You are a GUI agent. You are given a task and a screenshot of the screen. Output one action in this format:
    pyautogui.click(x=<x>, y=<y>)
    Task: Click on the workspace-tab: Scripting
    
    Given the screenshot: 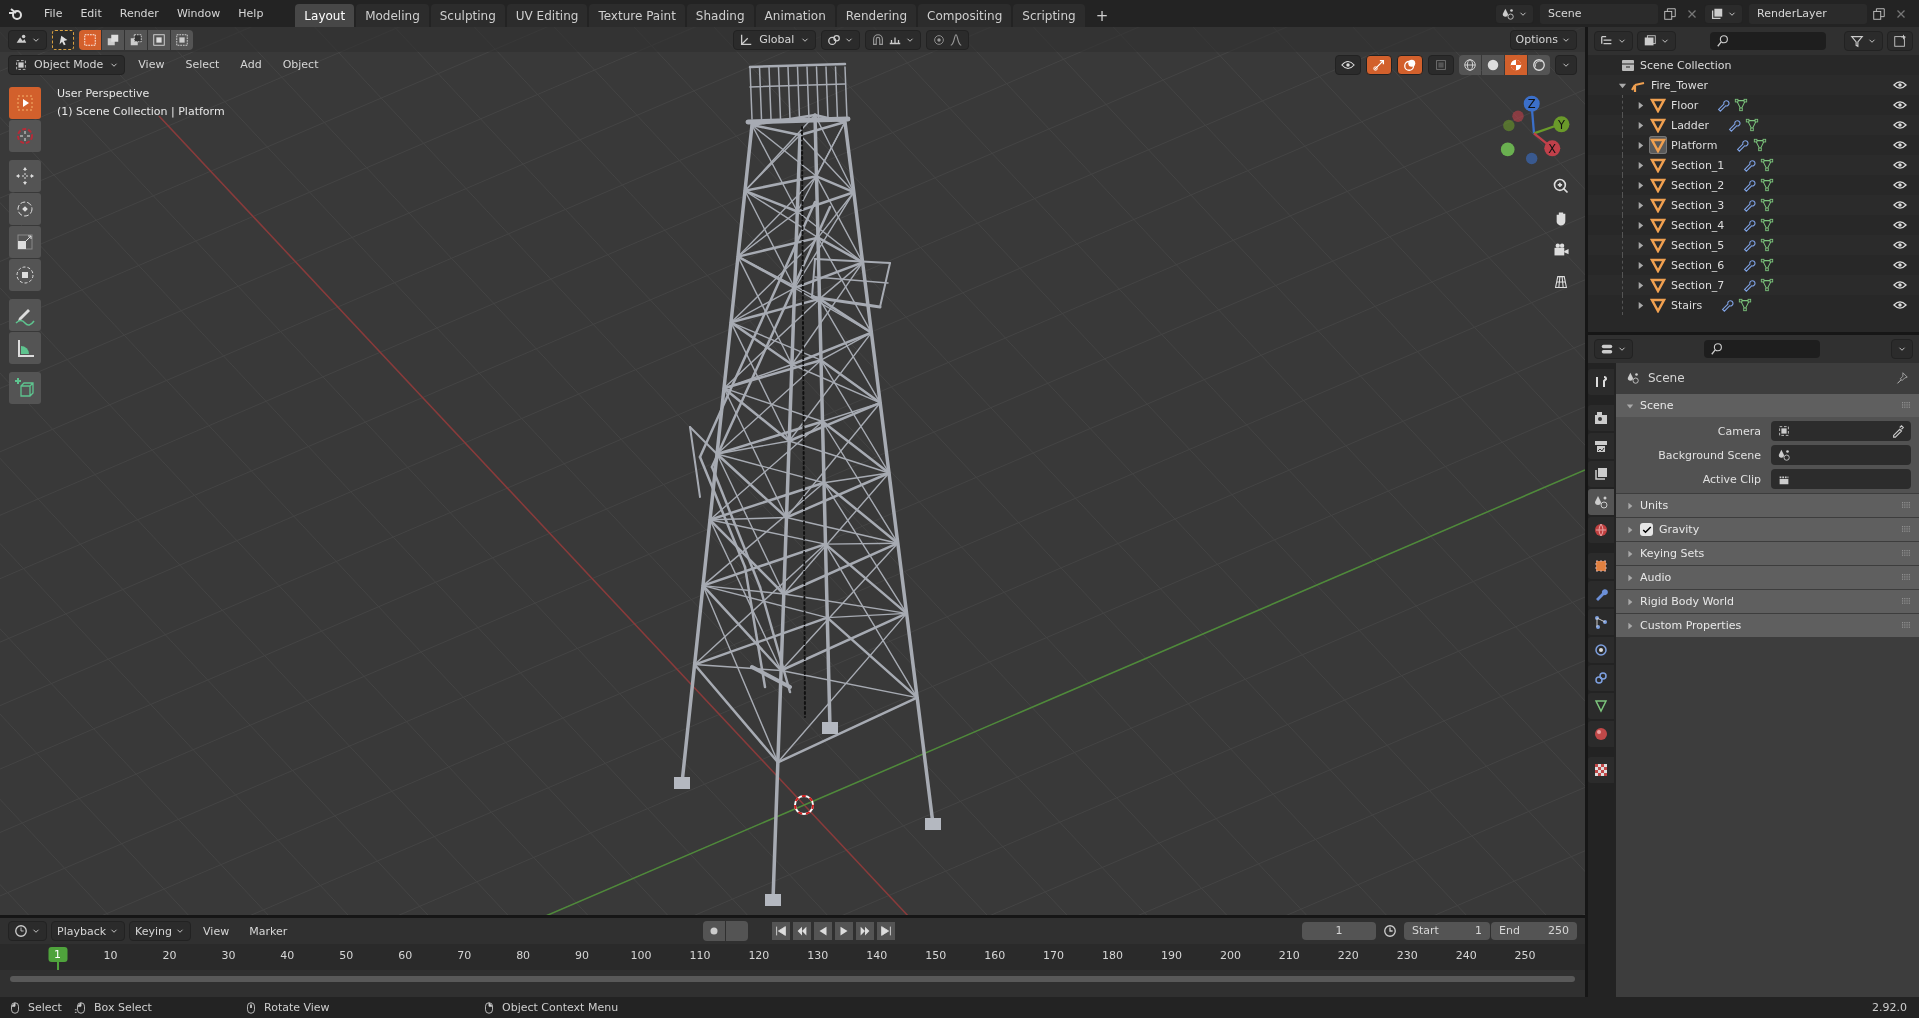 What is the action you would take?
    pyautogui.click(x=1049, y=15)
    